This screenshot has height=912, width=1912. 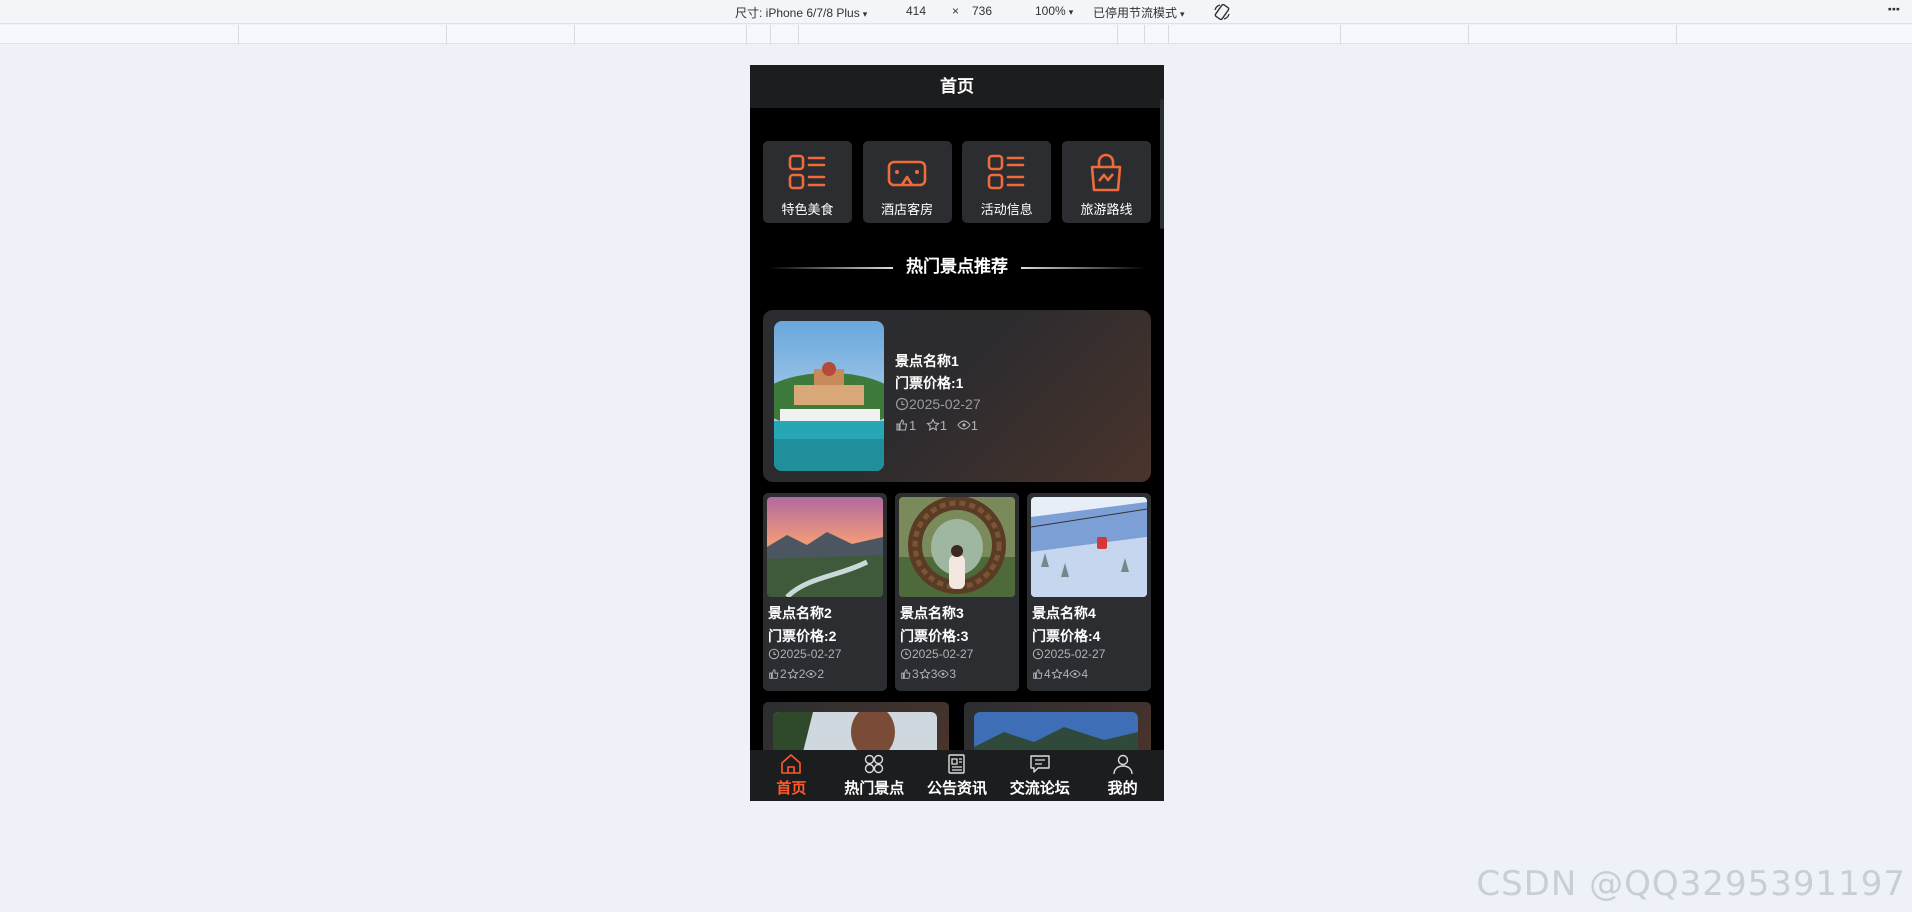 What do you see at coordinates (1122, 775) in the screenshot?
I see `tab-profile: 我的` at bounding box center [1122, 775].